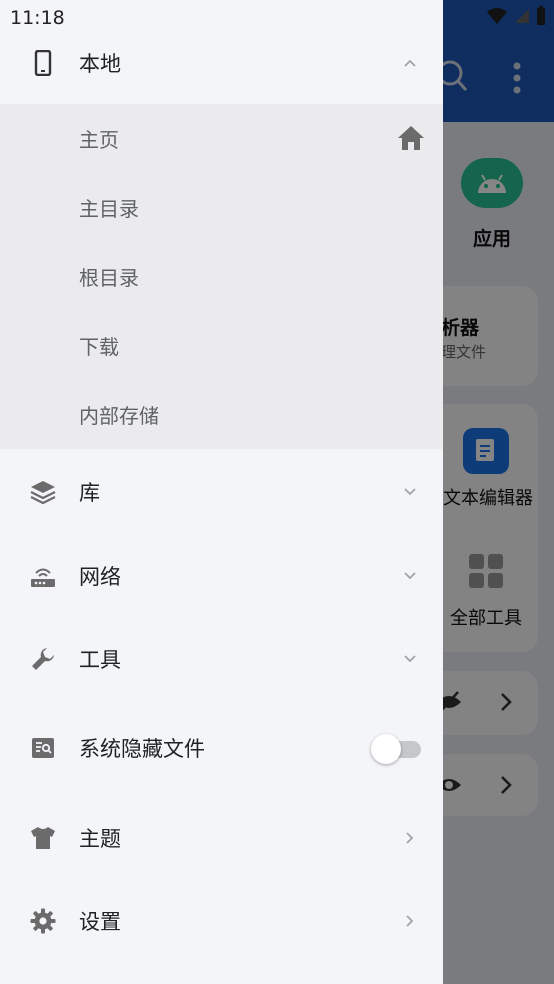  I want to click on drawer-item-label: 设置, so click(100, 922).